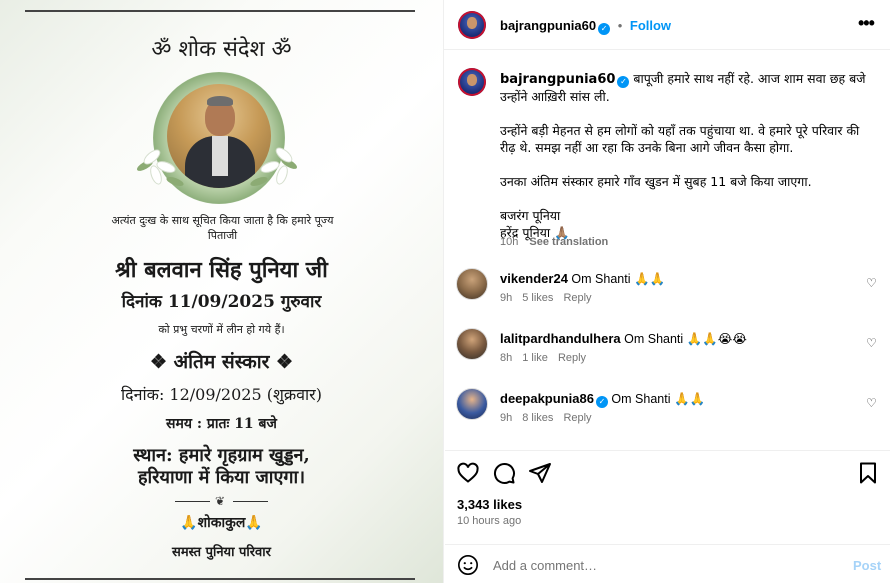 The image size is (890, 583). Describe the element at coordinates (221, 302) in the screenshot. I see `death-date: दिनांक 11/09/2025 गुरुवार` at that location.